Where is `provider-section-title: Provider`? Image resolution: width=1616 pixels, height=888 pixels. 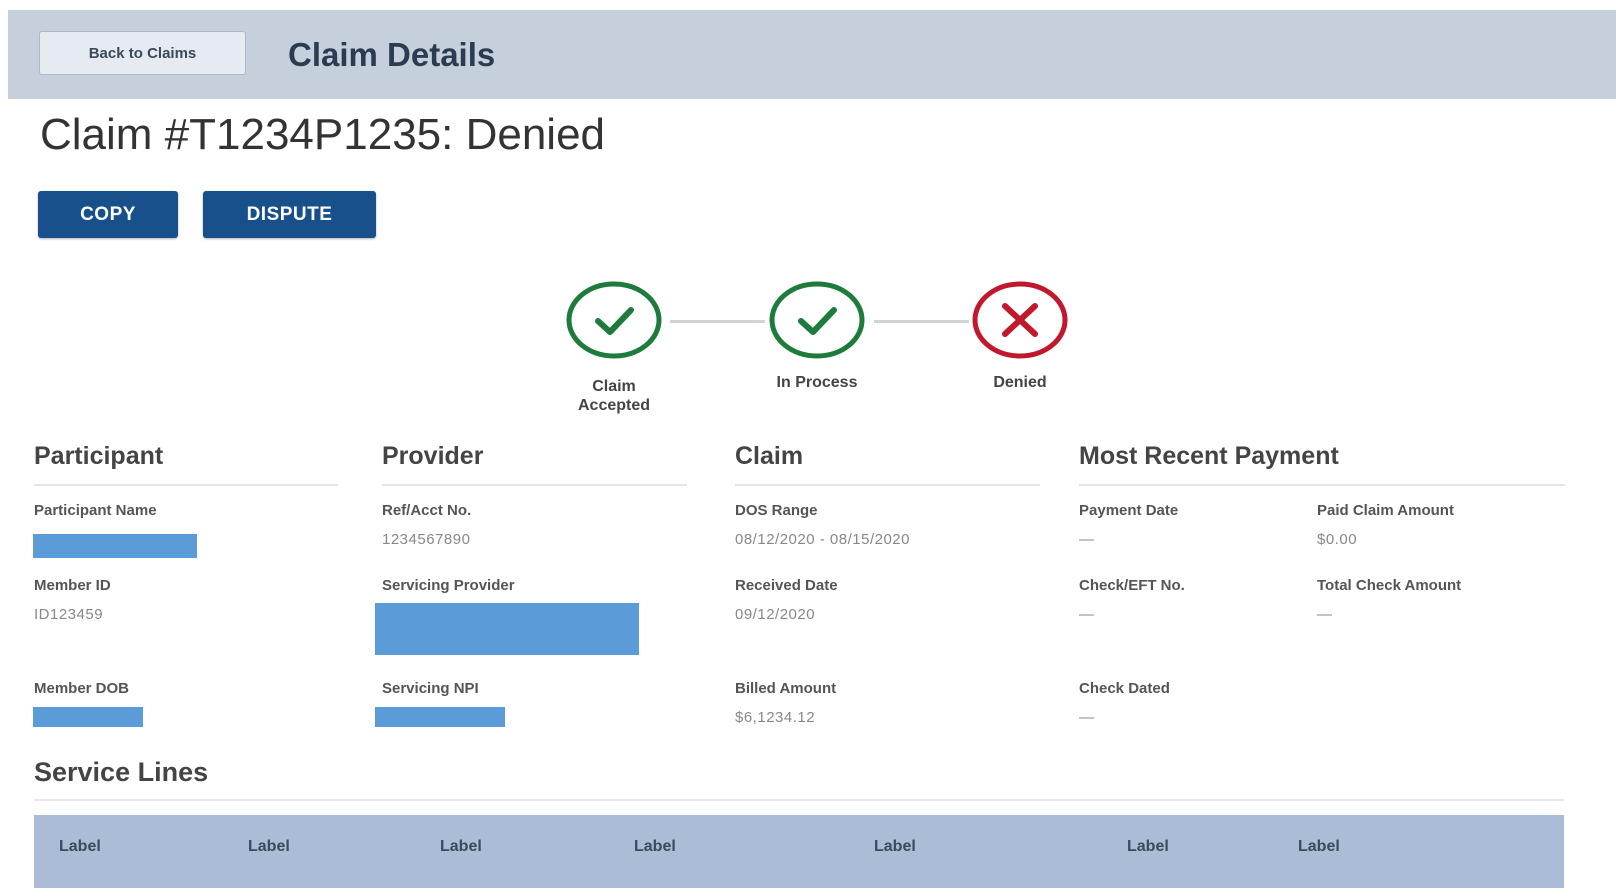 provider-section-title: Provider is located at coordinates (534, 464).